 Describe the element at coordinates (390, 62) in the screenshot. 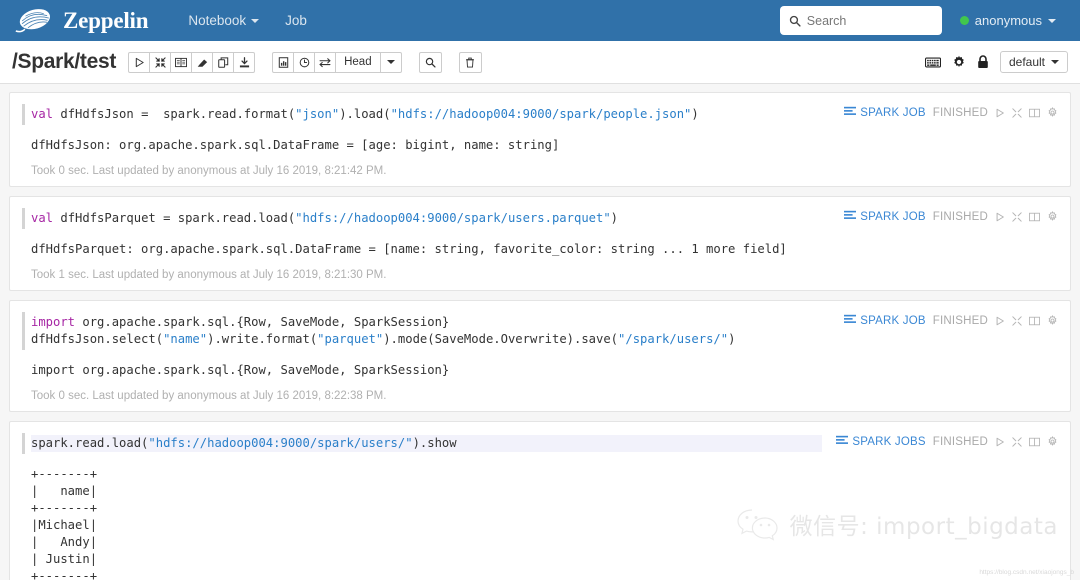

I see `revision-dropdown-button` at that location.